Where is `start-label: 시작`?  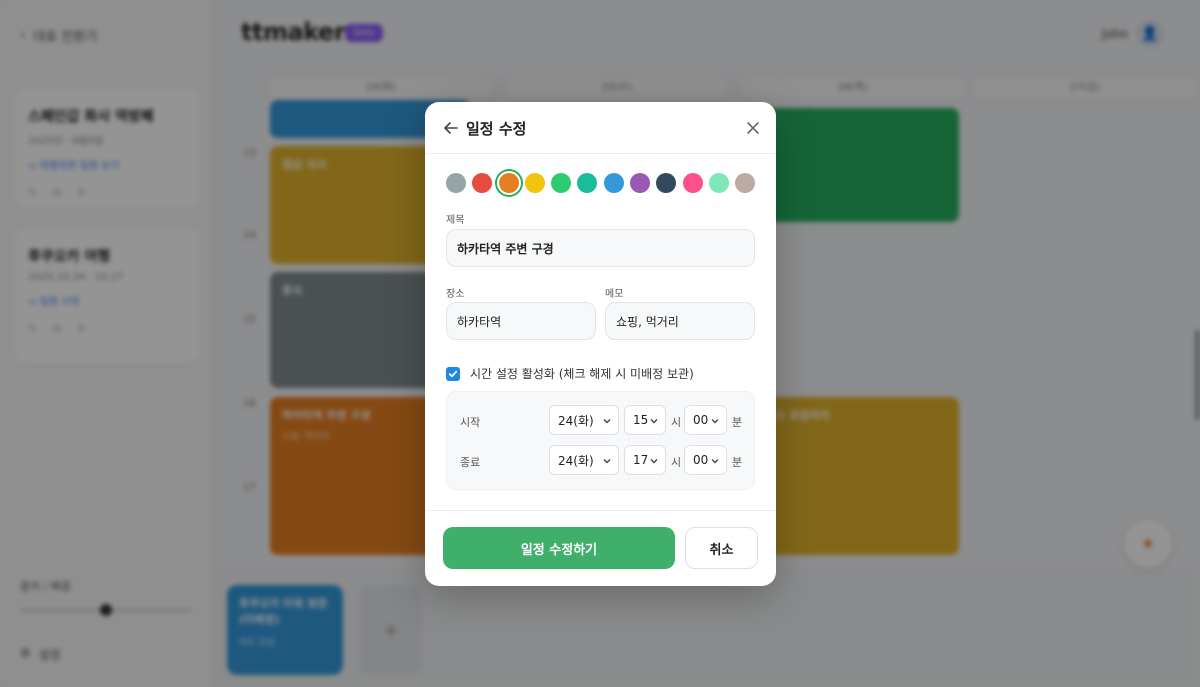
start-label: 시작 is located at coordinates (470, 422).